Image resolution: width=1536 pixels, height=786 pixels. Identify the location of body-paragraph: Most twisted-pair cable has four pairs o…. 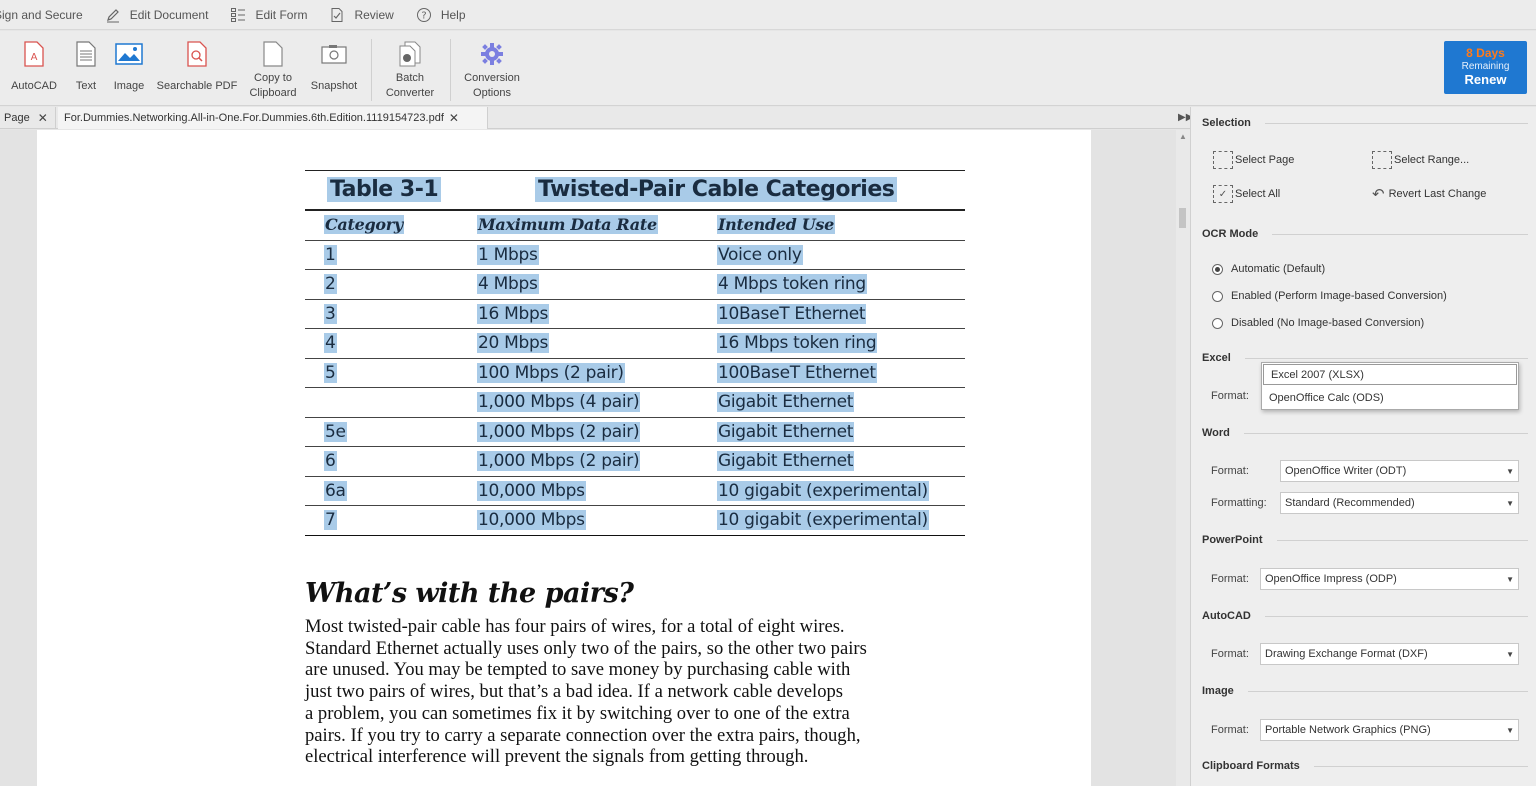
(645, 692).